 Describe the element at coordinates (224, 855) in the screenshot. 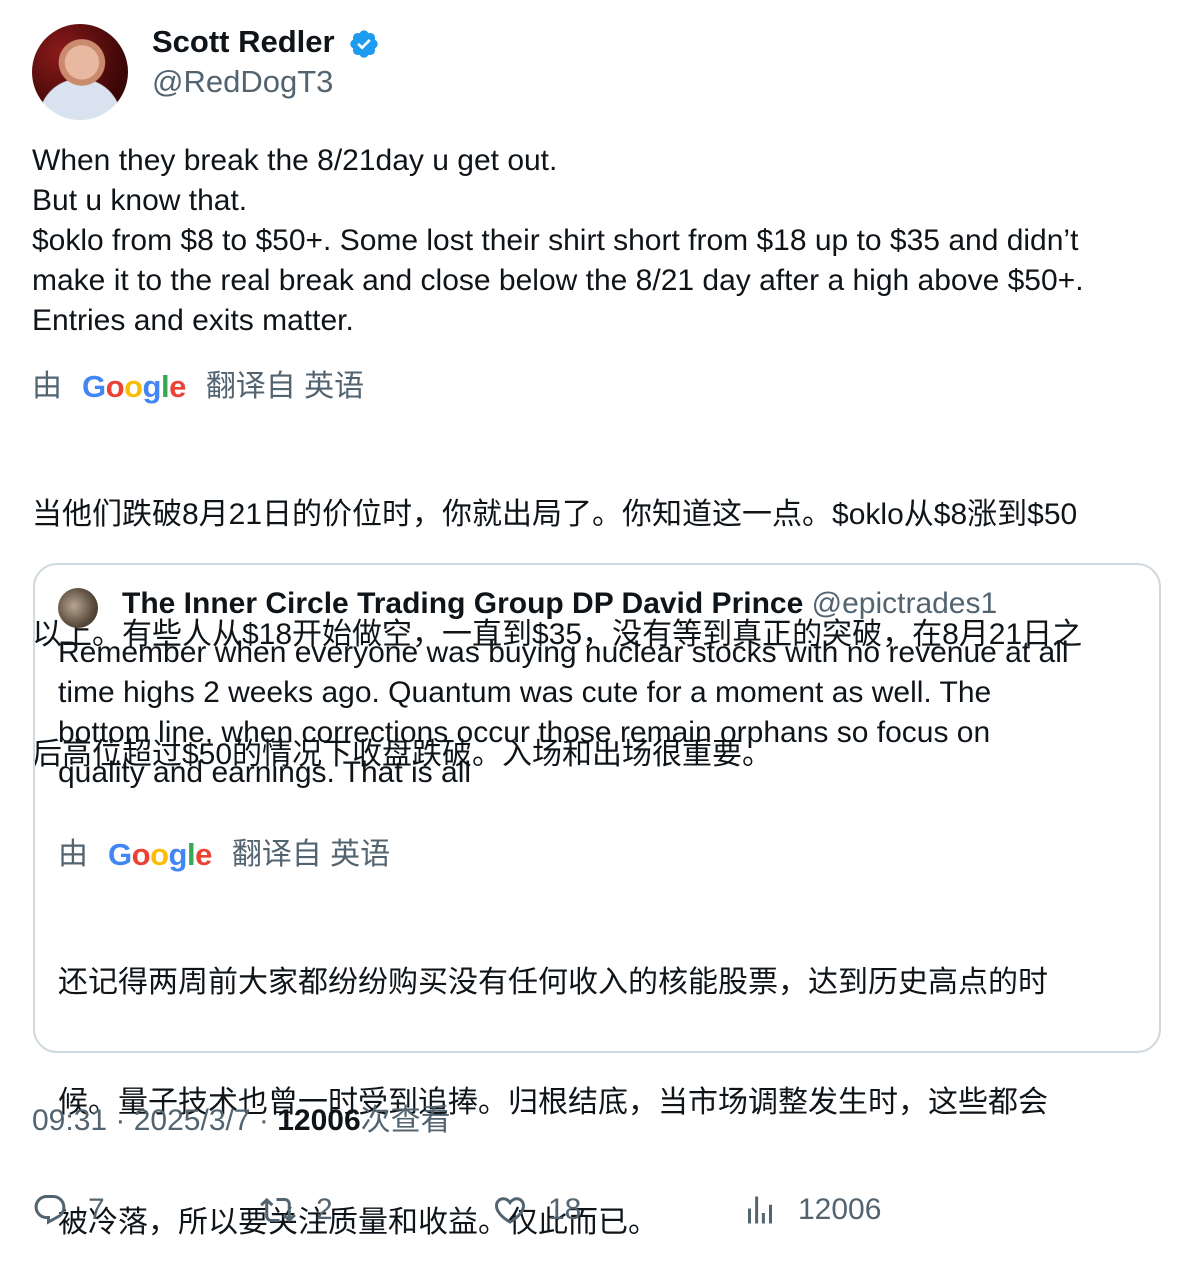

I see `quoted-translation-attribution: 由 Google 翻译自 英语` at that location.